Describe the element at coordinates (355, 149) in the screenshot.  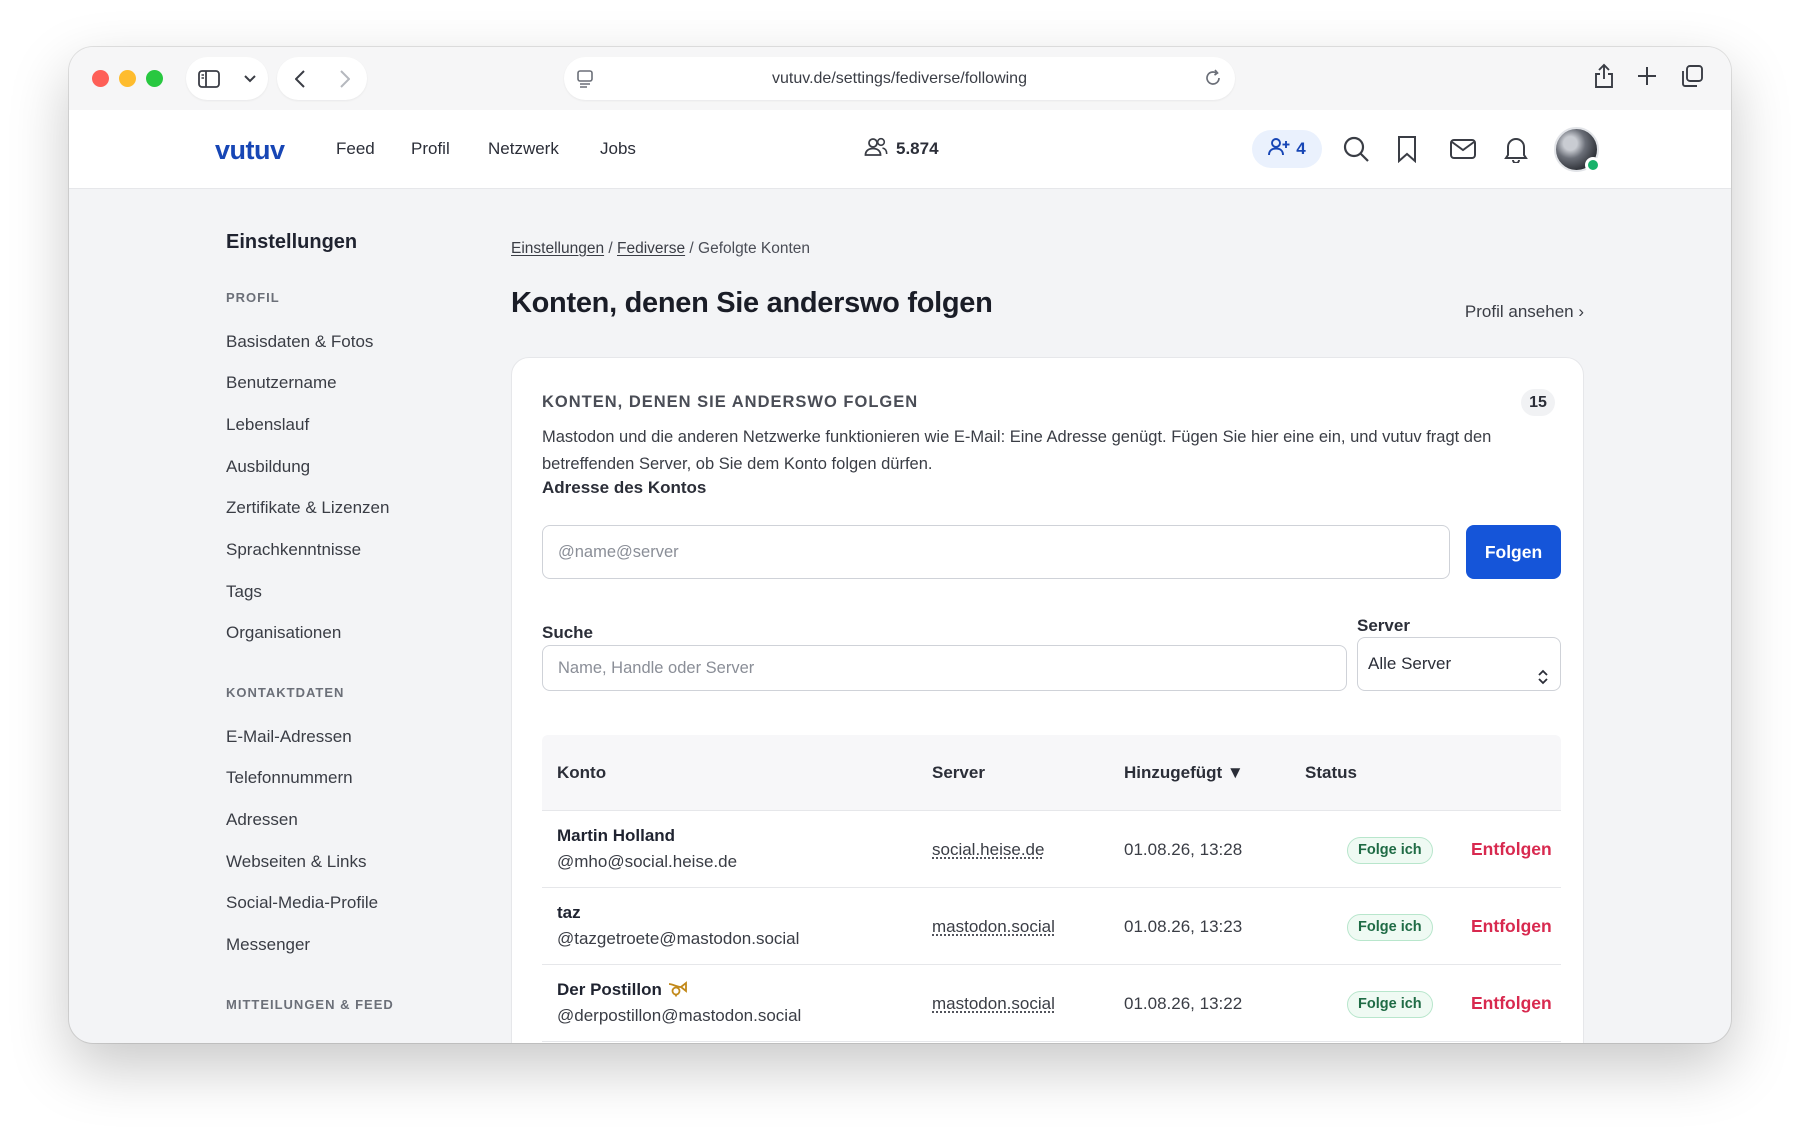
I see `nav-feed: Feed` at that location.